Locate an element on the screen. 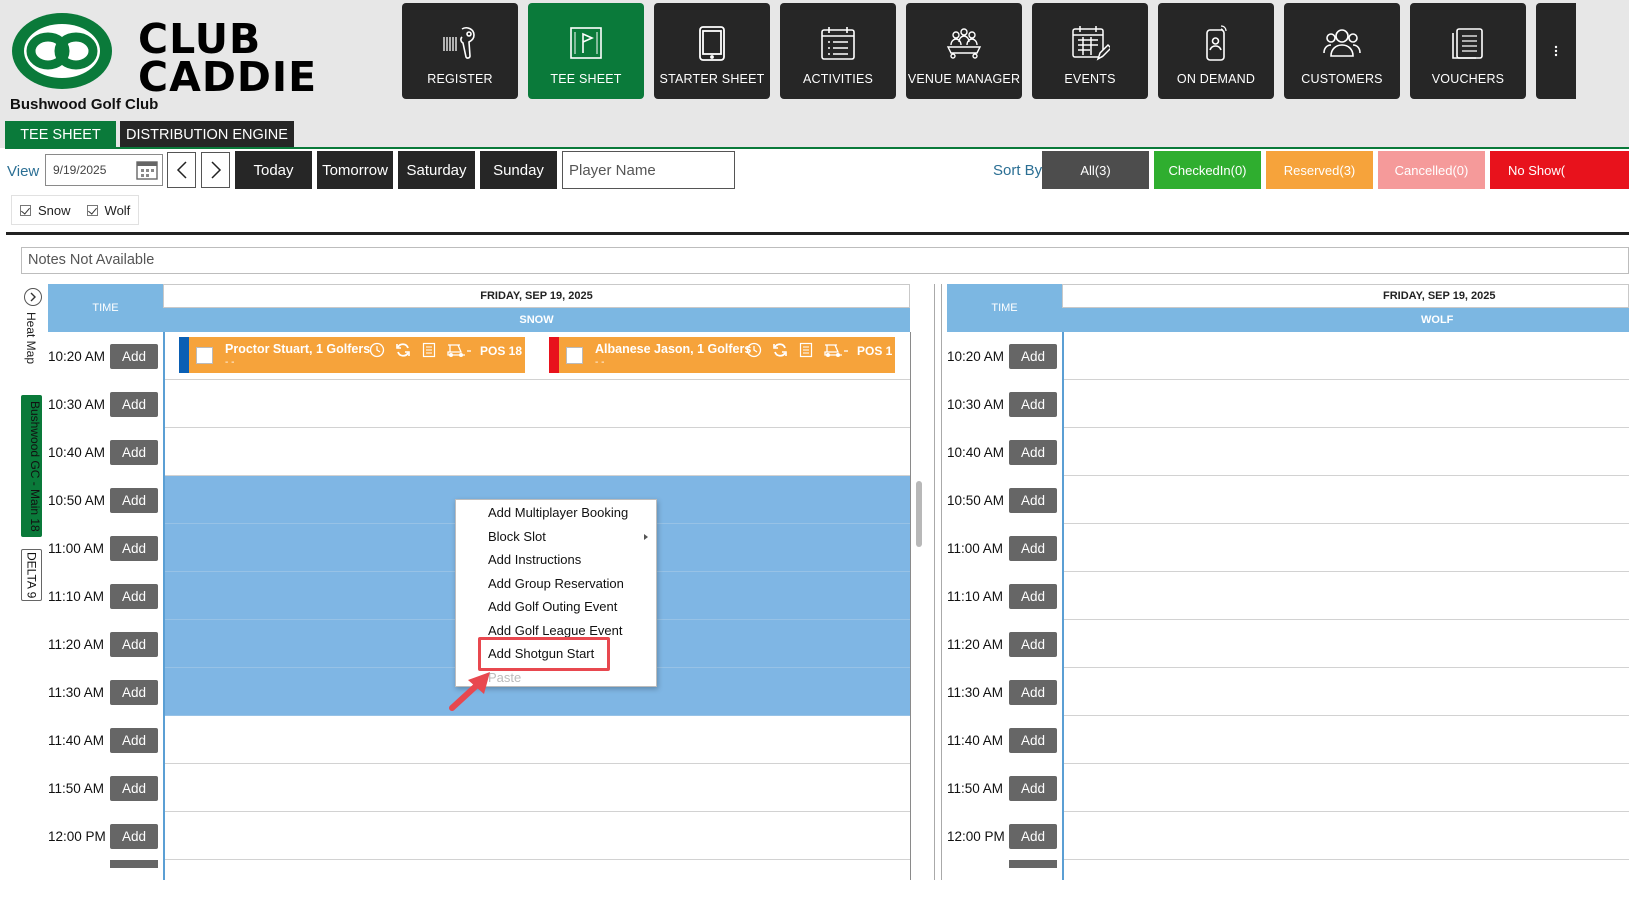 The width and height of the screenshot is (1629, 915). sheet-divider is located at coordinates (938, 582).